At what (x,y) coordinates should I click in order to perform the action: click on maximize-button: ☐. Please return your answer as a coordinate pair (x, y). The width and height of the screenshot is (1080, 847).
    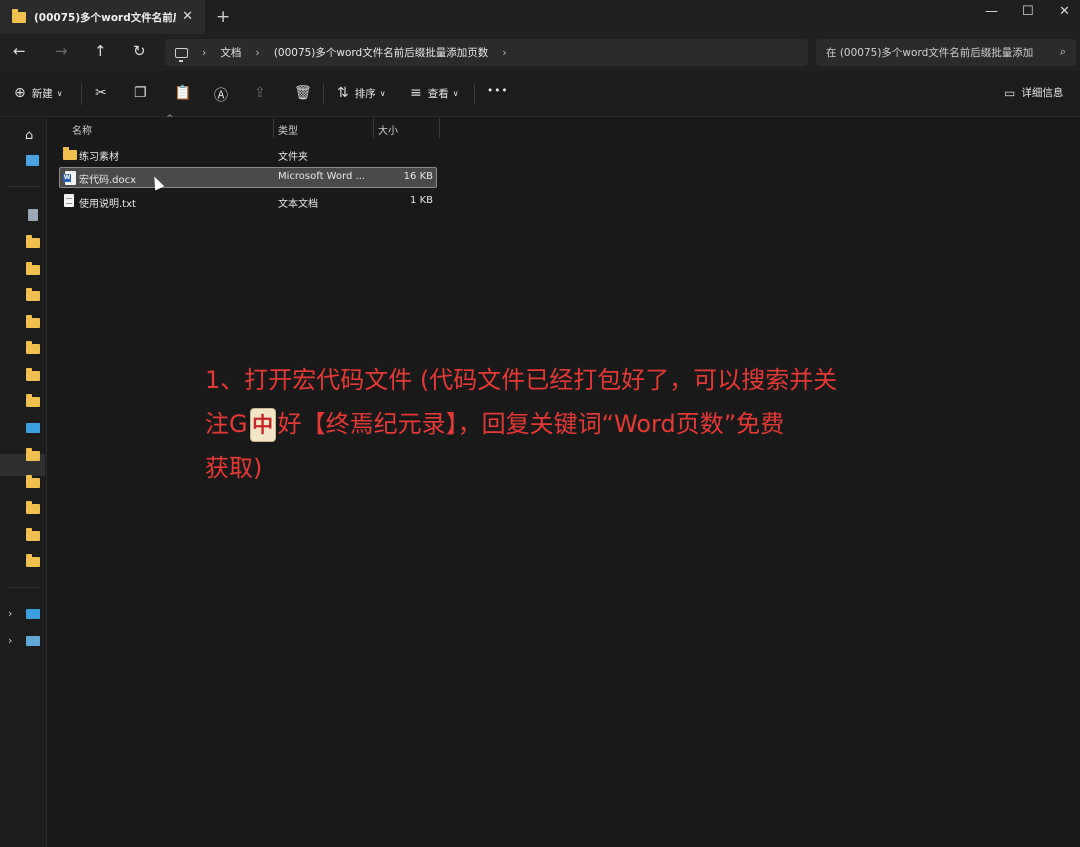
    Looking at the image, I should click on (1028, 11).